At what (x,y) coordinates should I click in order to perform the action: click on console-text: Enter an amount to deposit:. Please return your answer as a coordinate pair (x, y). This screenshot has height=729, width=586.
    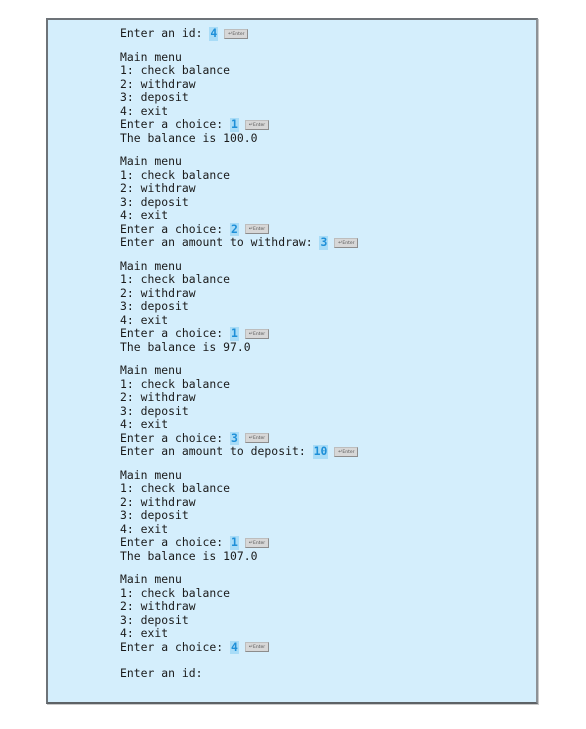
    Looking at the image, I should click on (216, 451).